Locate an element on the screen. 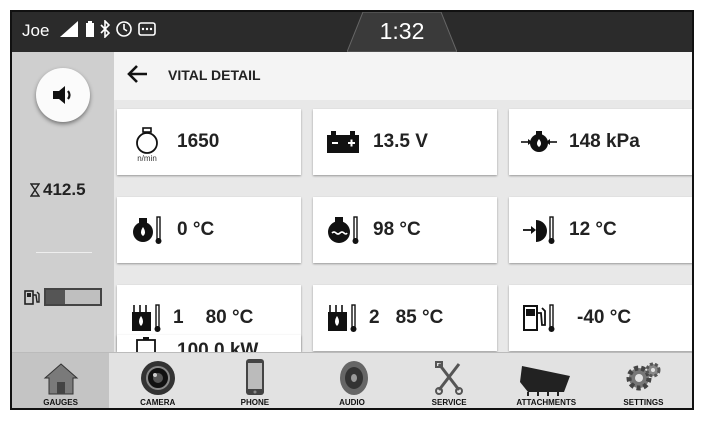 The width and height of the screenshot is (702, 421). tile-oil-temperature: 0 °C is located at coordinates (209, 230).